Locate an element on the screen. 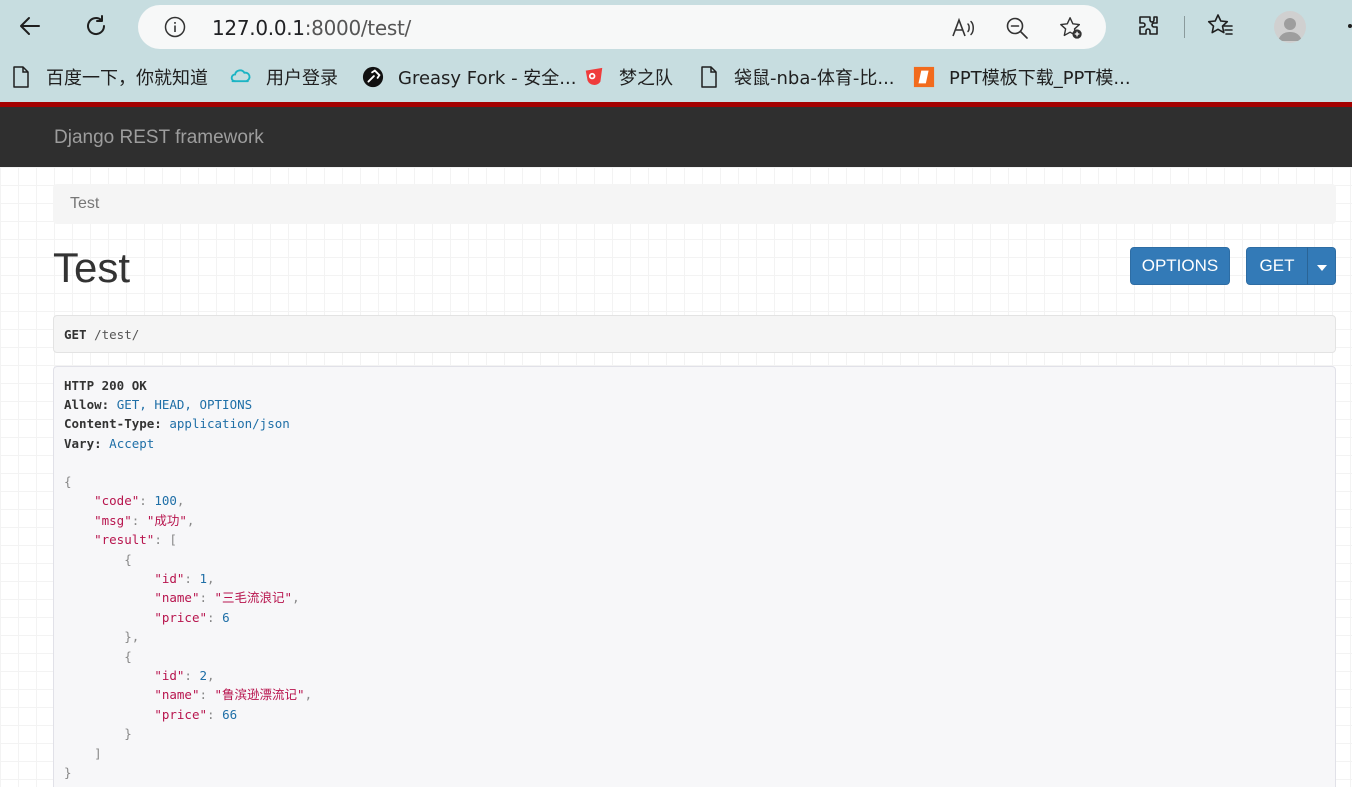 The height and width of the screenshot is (787, 1352). options-button: OPTIONS is located at coordinates (1180, 266).